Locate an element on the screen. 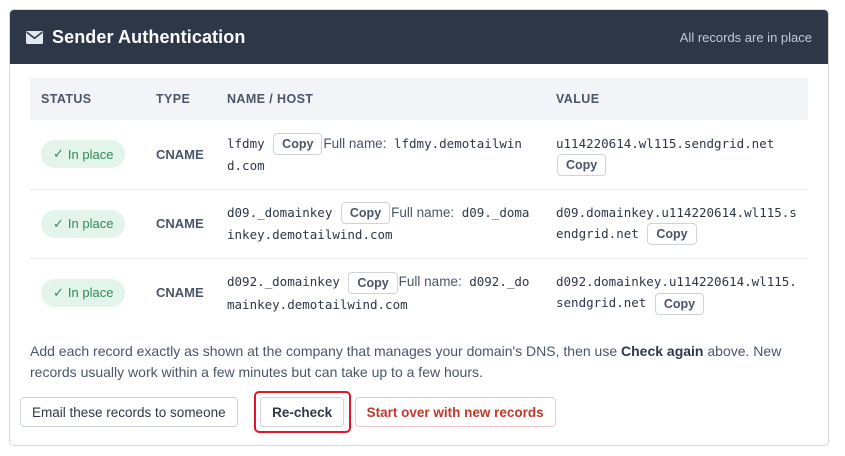 The image size is (845, 456). host-name: d09._domainkey is located at coordinates (280, 212).